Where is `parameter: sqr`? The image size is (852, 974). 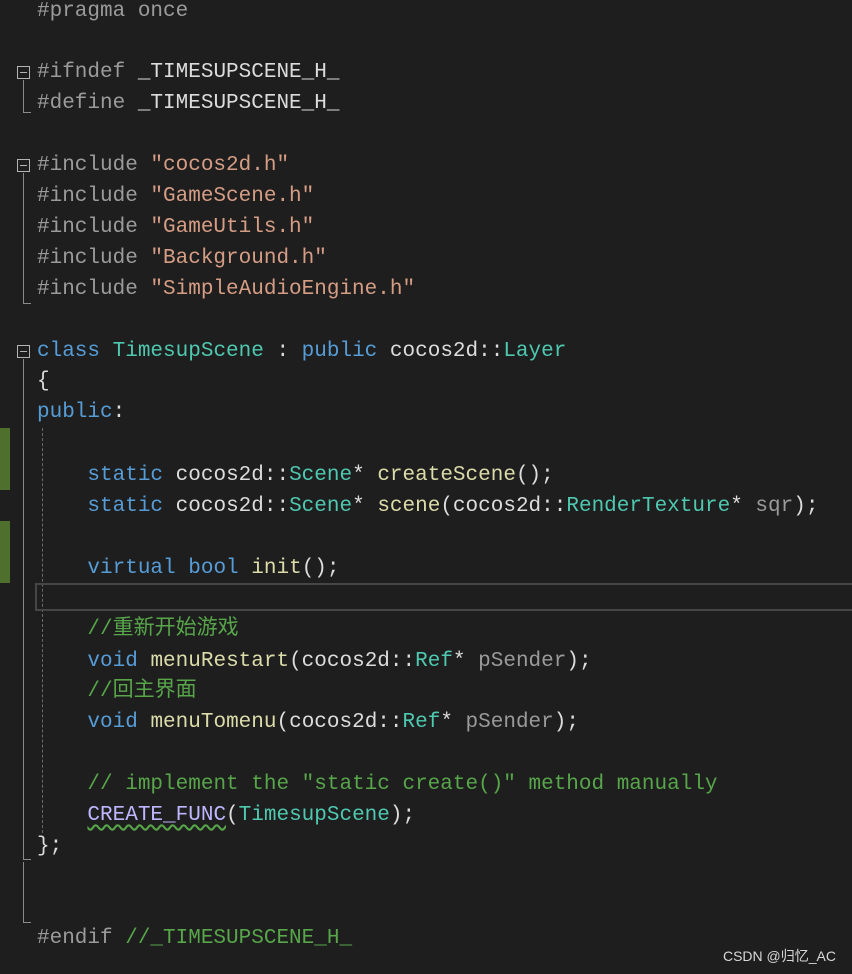 parameter: sqr is located at coordinates (774, 506).